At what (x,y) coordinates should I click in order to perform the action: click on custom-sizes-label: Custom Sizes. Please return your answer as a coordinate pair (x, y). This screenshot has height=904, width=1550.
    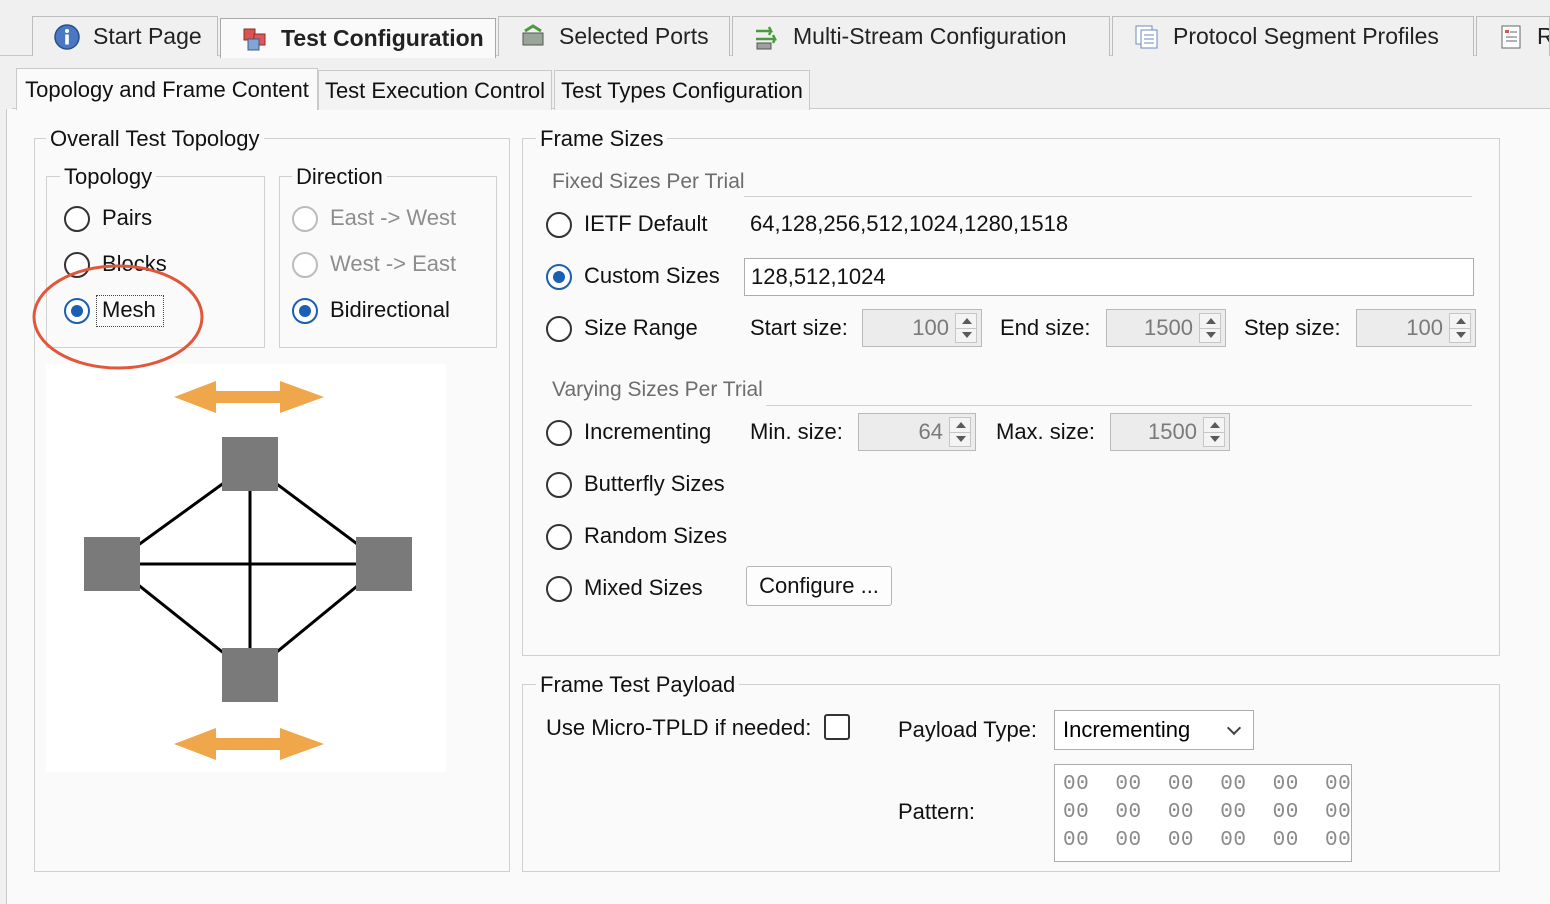
    Looking at the image, I should click on (652, 276).